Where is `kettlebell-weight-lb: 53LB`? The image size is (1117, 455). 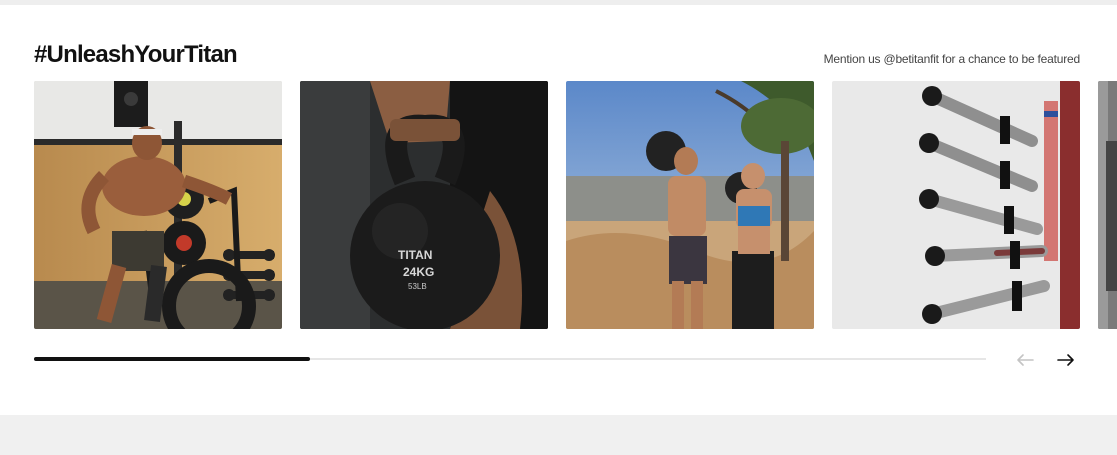
kettlebell-weight-lb: 53LB is located at coordinates (417, 286).